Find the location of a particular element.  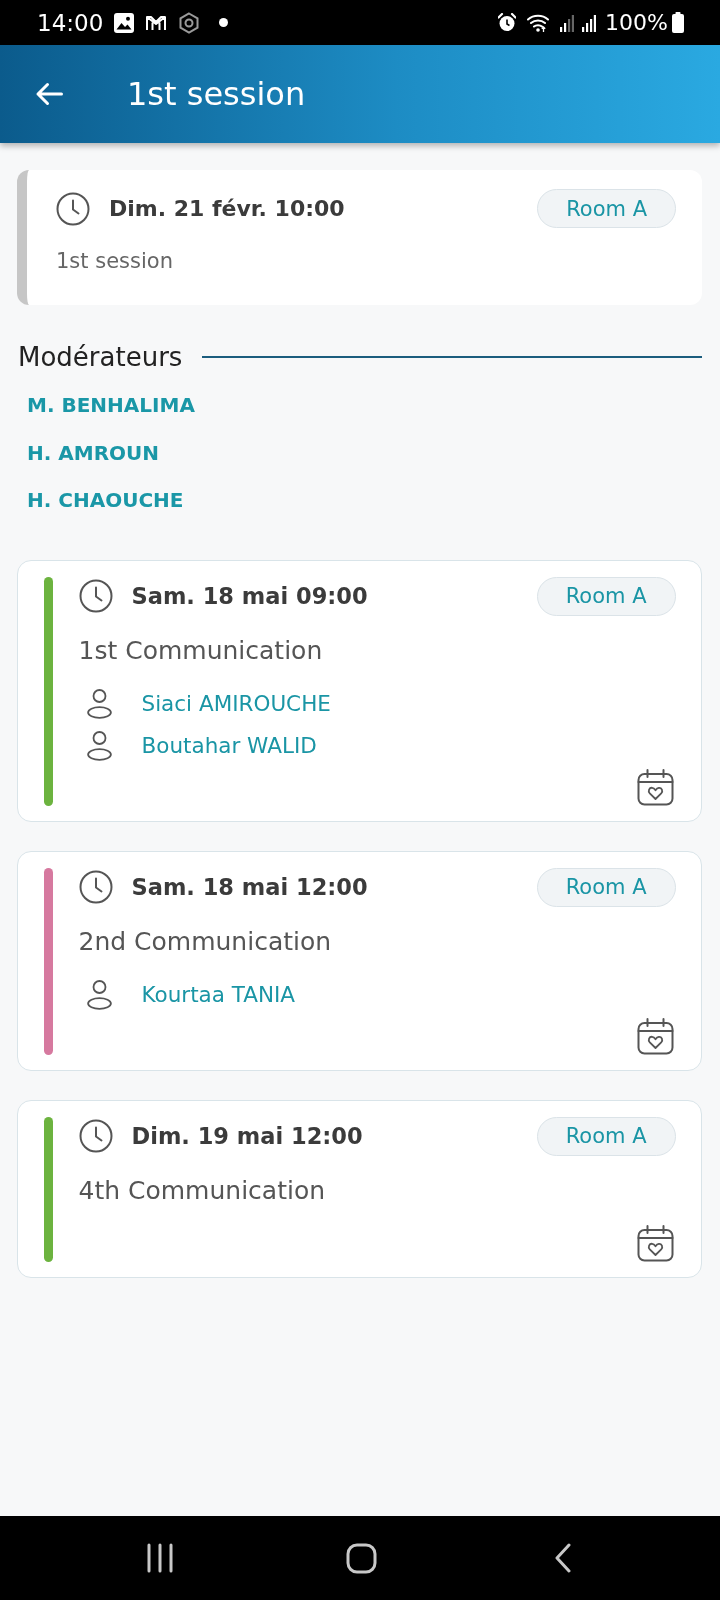

dot-icon is located at coordinates (224, 22).